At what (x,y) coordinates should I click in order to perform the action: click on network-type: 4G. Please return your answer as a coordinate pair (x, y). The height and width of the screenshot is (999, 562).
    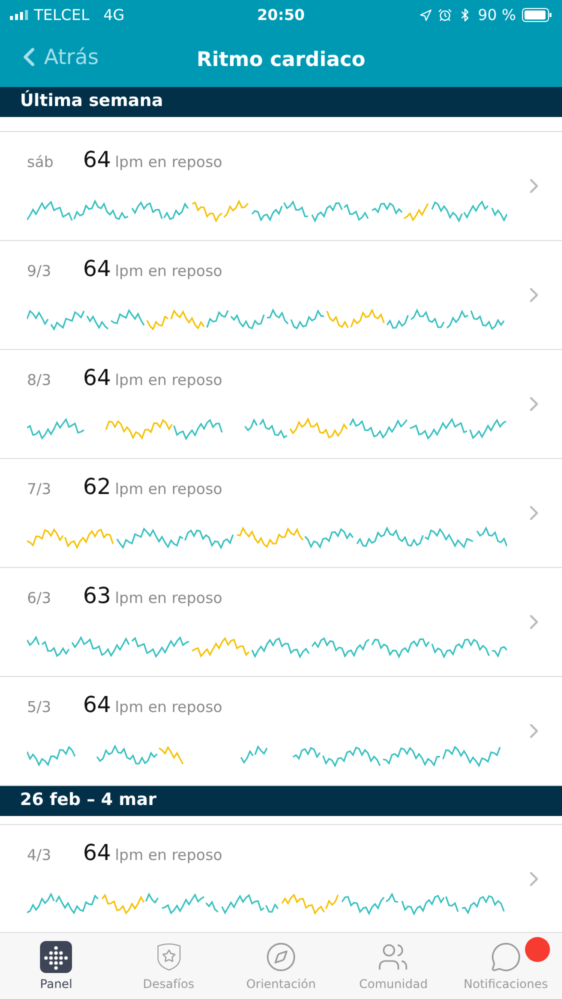
    Looking at the image, I should click on (113, 15).